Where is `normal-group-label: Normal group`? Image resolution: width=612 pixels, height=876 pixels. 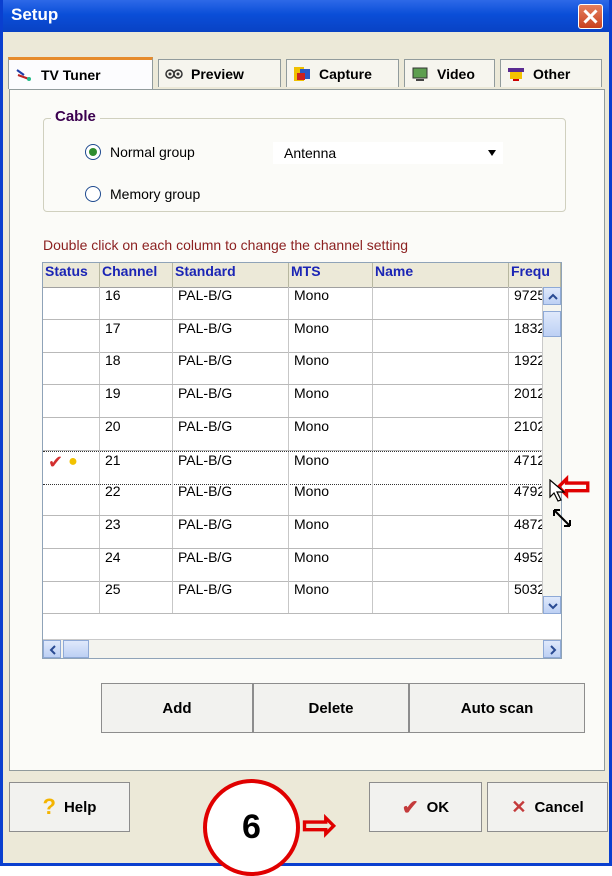 normal-group-label: Normal group is located at coordinates (152, 152).